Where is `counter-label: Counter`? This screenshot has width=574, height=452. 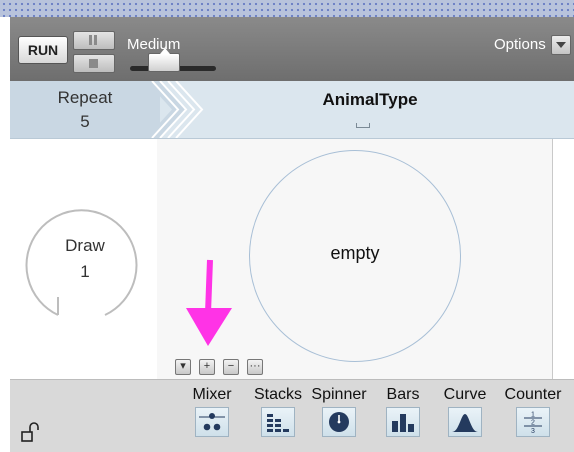 counter-label: Counter is located at coordinates (533, 394).